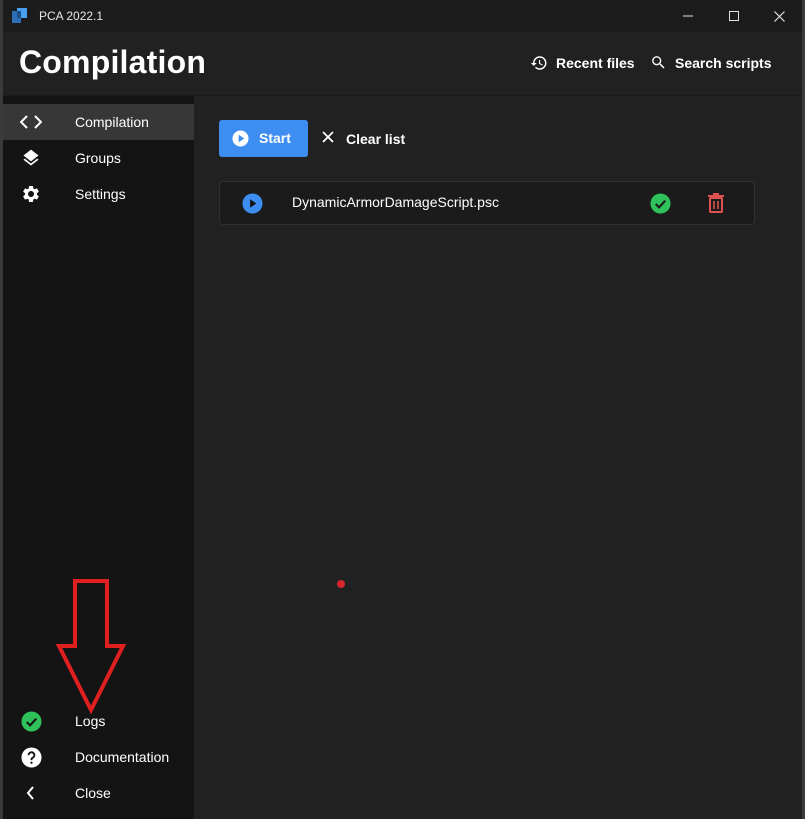 The image size is (805, 819). I want to click on sidebar-item-documentation: Documentation, so click(98, 757).